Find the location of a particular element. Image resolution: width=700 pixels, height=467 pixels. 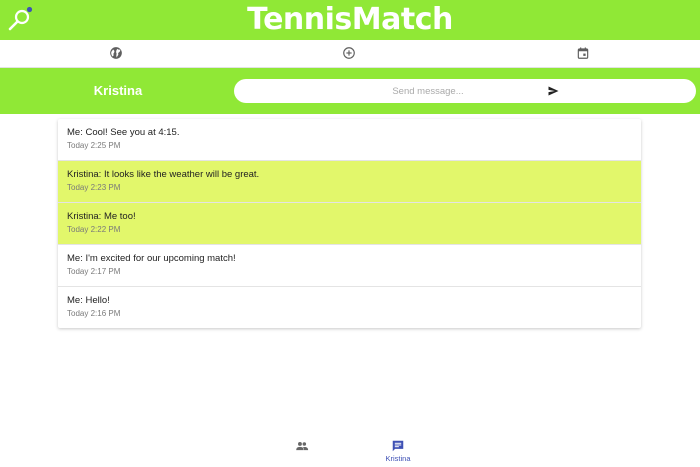

bottom-nav-chat-kristina: Kristina is located at coordinates (398, 446).